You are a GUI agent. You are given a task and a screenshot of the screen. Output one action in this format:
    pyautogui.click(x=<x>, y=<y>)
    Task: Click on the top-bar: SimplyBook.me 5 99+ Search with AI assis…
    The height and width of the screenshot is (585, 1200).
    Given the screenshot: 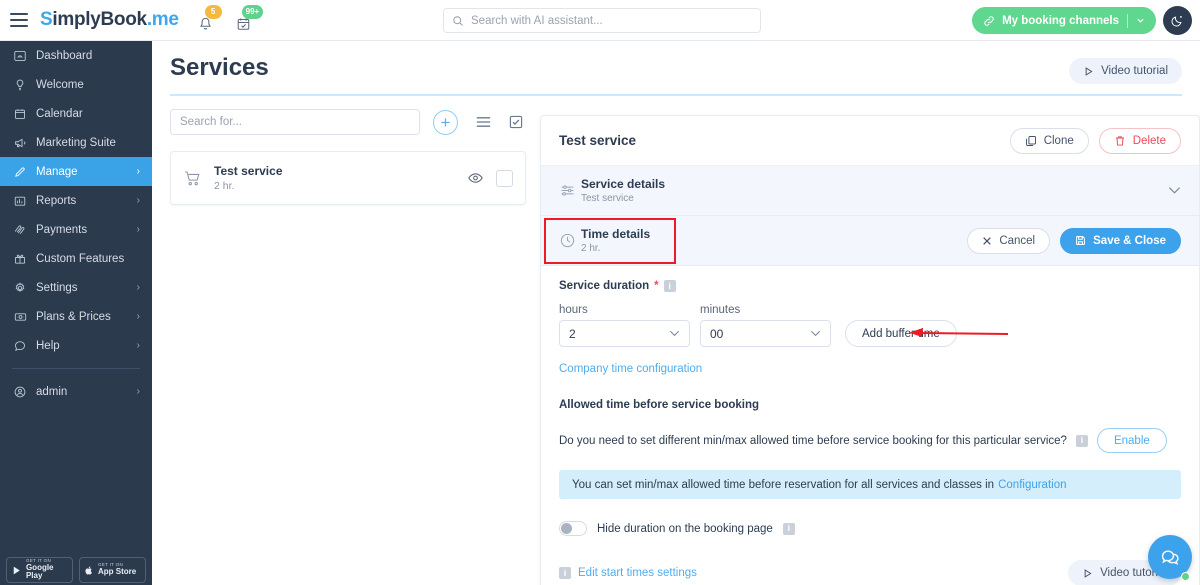 What is the action you would take?
    pyautogui.click(x=600, y=20)
    